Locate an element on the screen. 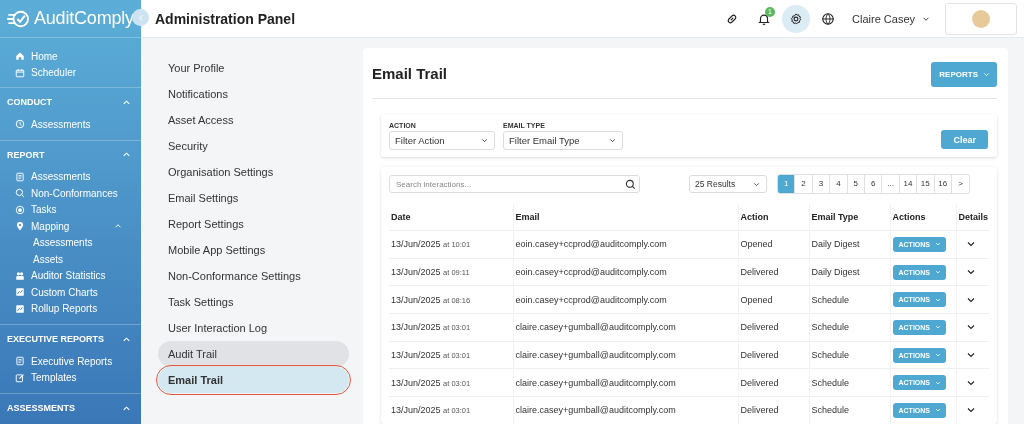 The width and height of the screenshot is (1024, 424). settings-menu-item: Notifications is located at coordinates (253, 94).